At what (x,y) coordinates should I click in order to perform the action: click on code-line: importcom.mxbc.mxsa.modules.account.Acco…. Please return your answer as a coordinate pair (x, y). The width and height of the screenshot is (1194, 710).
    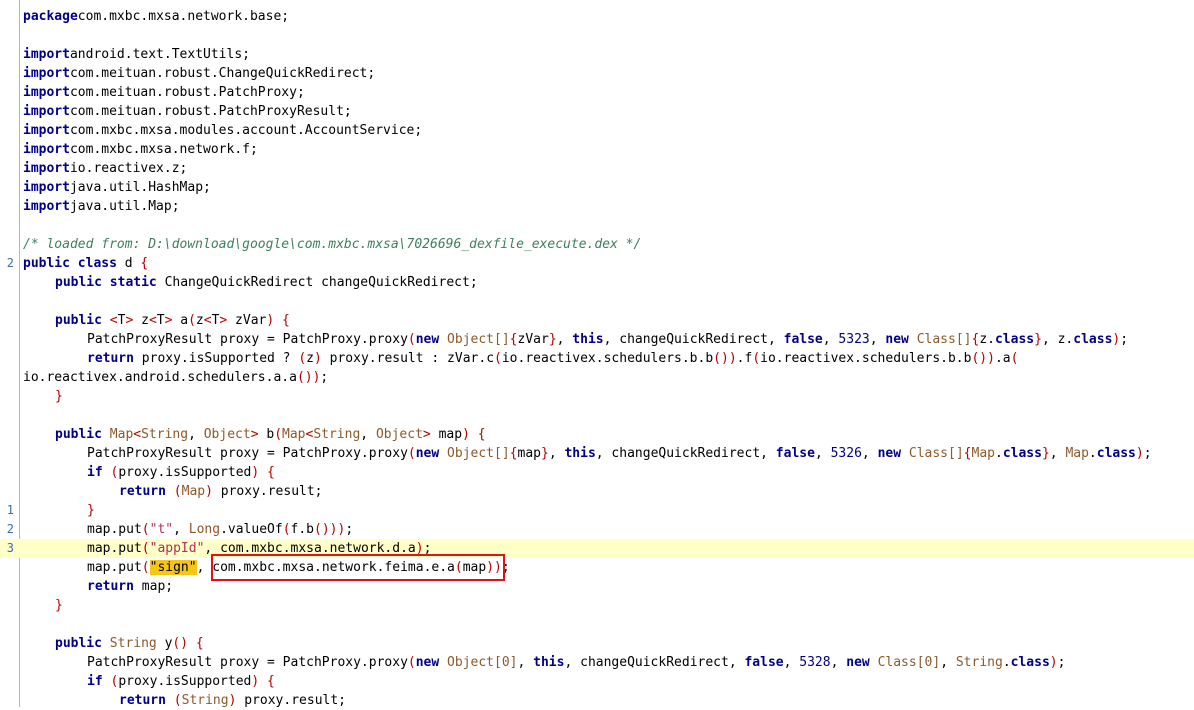
    Looking at the image, I should click on (597, 130).